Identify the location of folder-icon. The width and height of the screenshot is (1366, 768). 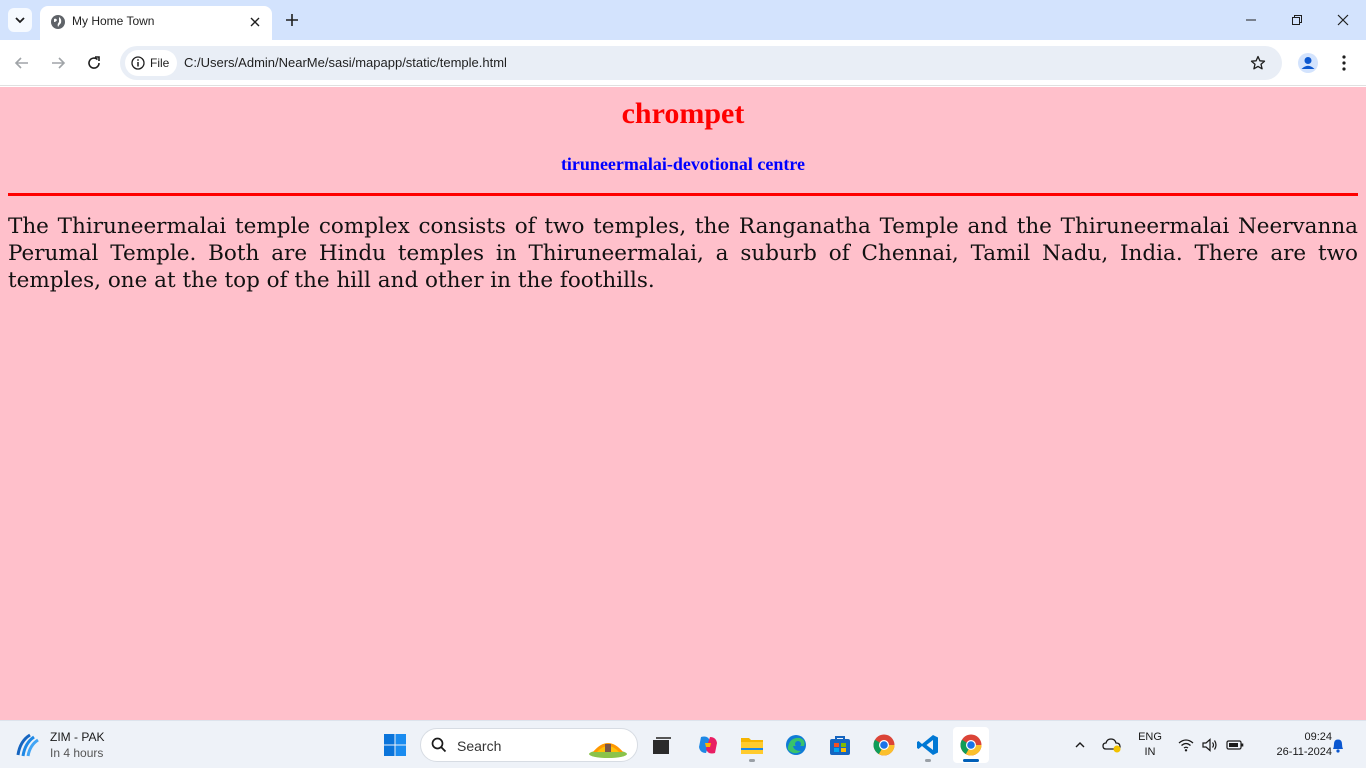
(752, 746).